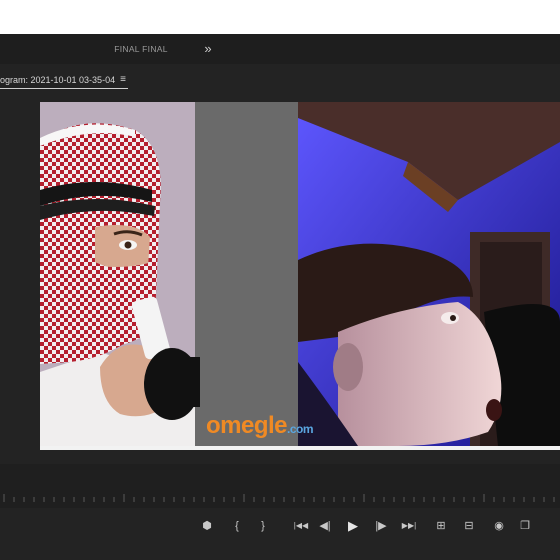  I want to click on mark-out-button: }, so click(263, 526).